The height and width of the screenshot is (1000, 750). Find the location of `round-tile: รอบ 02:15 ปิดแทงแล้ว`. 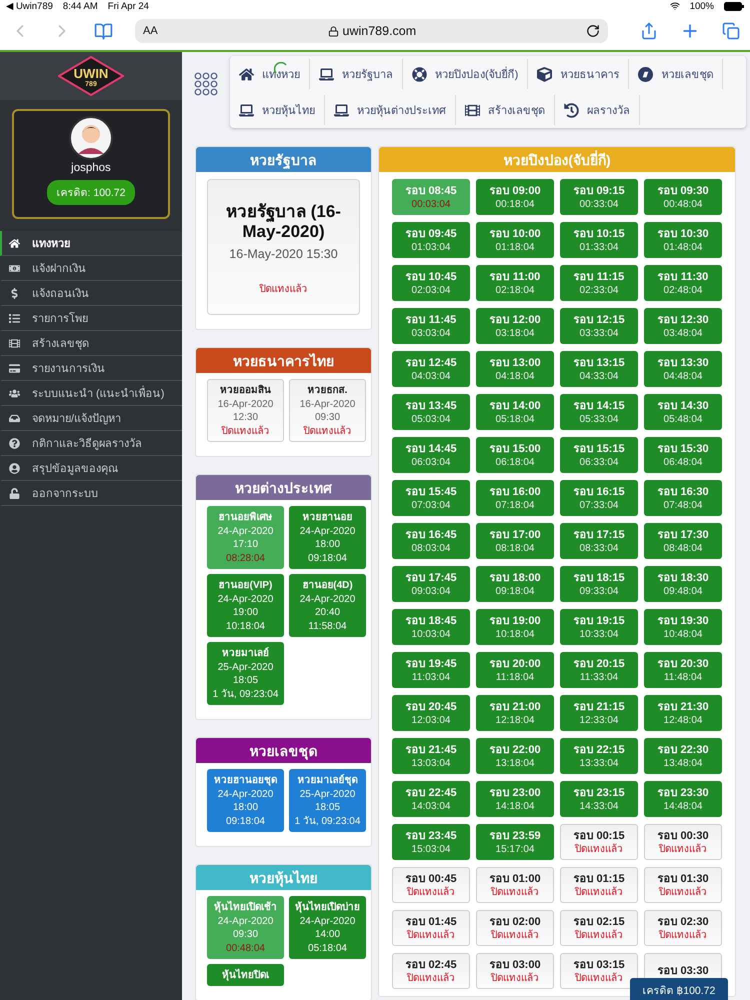

round-tile: รอบ 02:15 ปิดแทงแล้ว is located at coordinates (599, 928).